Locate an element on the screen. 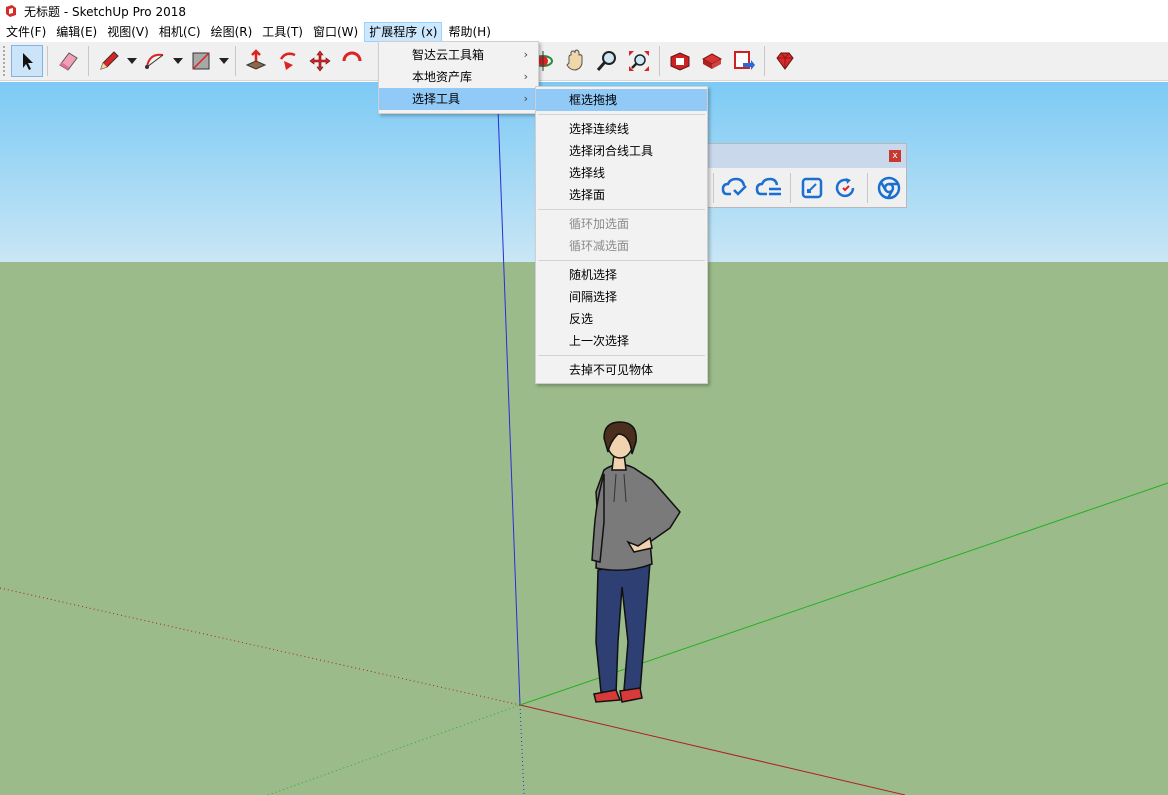 Image resolution: width=1168 pixels, height=795 pixels. menu-item-local-asset-library: 本地资产库 › is located at coordinates (458, 77).